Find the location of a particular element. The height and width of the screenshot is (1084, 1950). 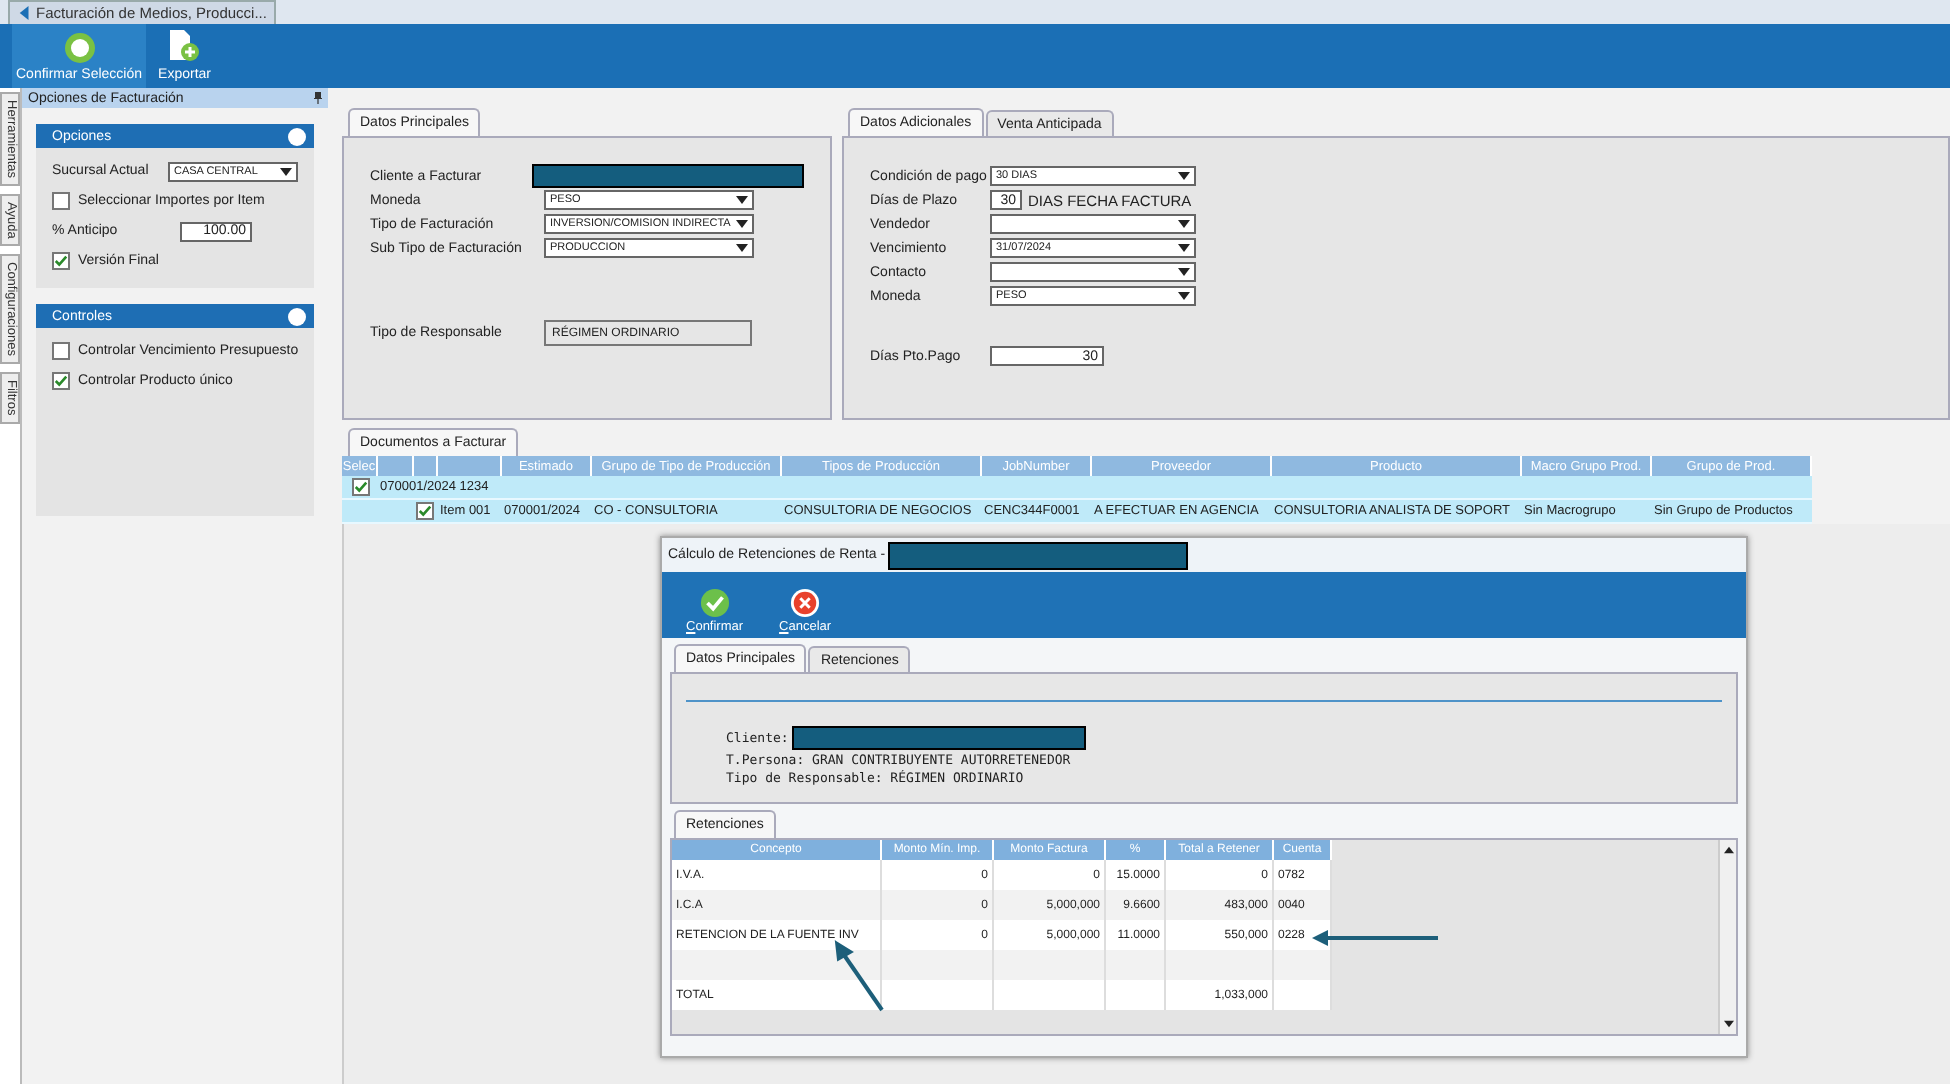

close-icon is located at coordinates (805, 603).